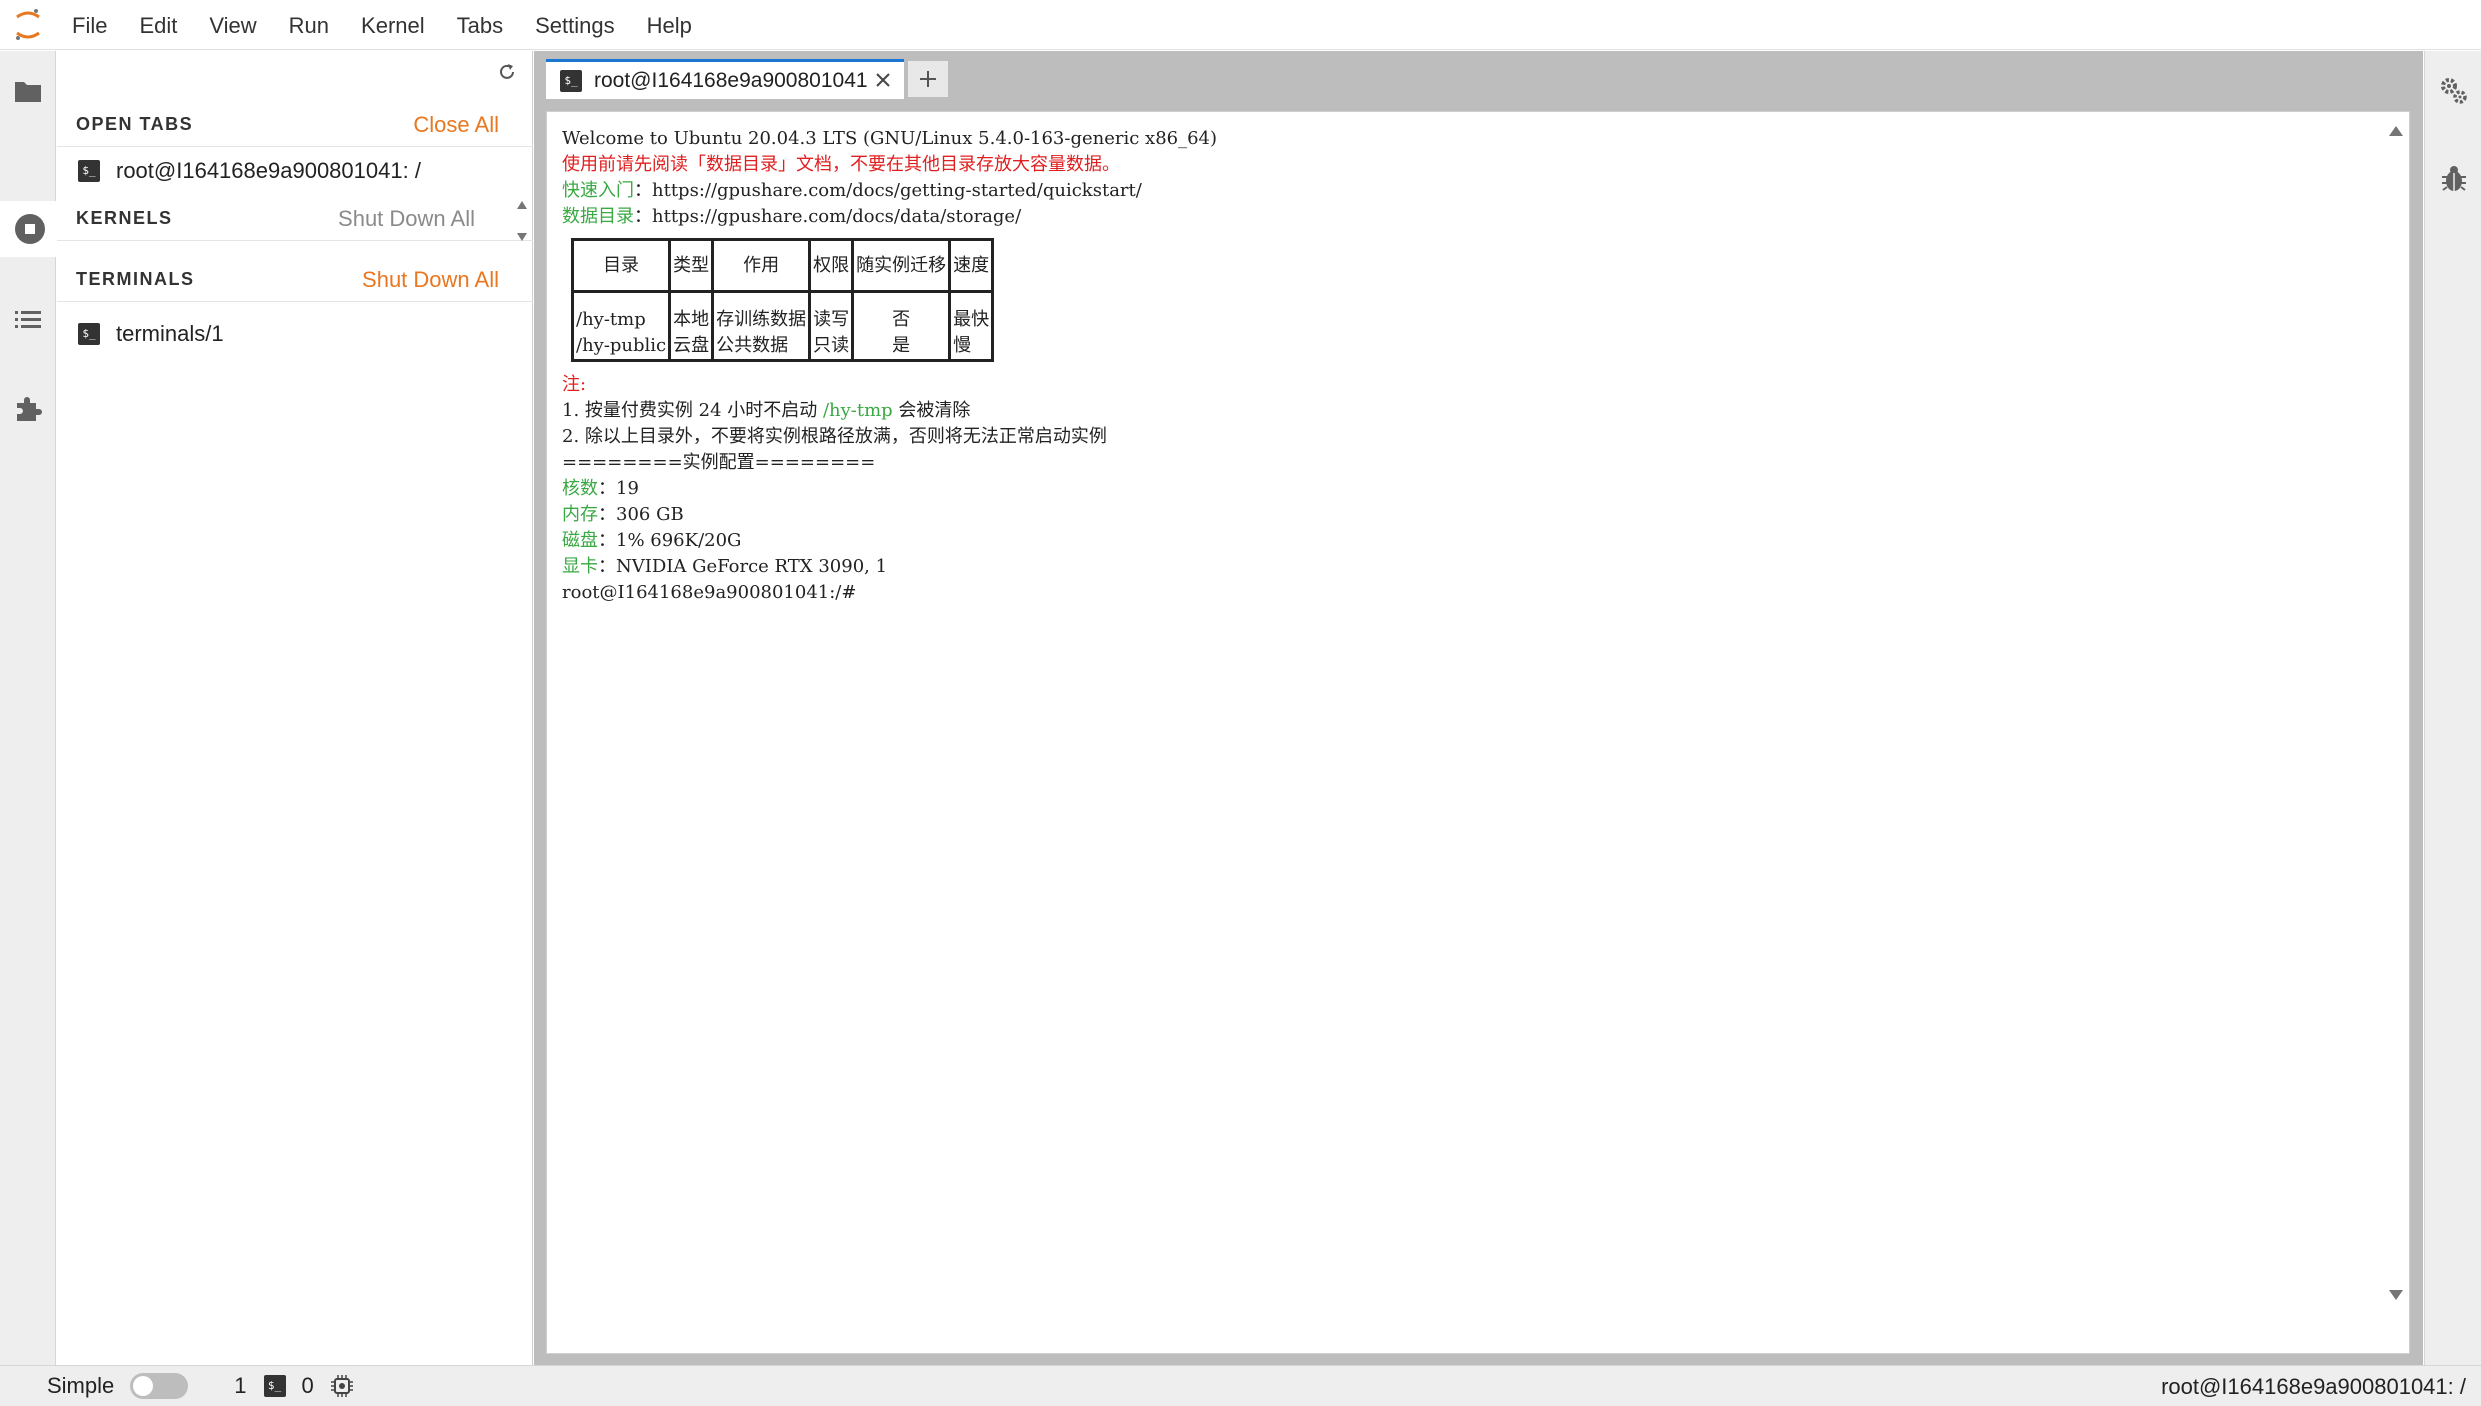  What do you see at coordinates (89, 25) in the screenshot?
I see `menu-file: File` at bounding box center [89, 25].